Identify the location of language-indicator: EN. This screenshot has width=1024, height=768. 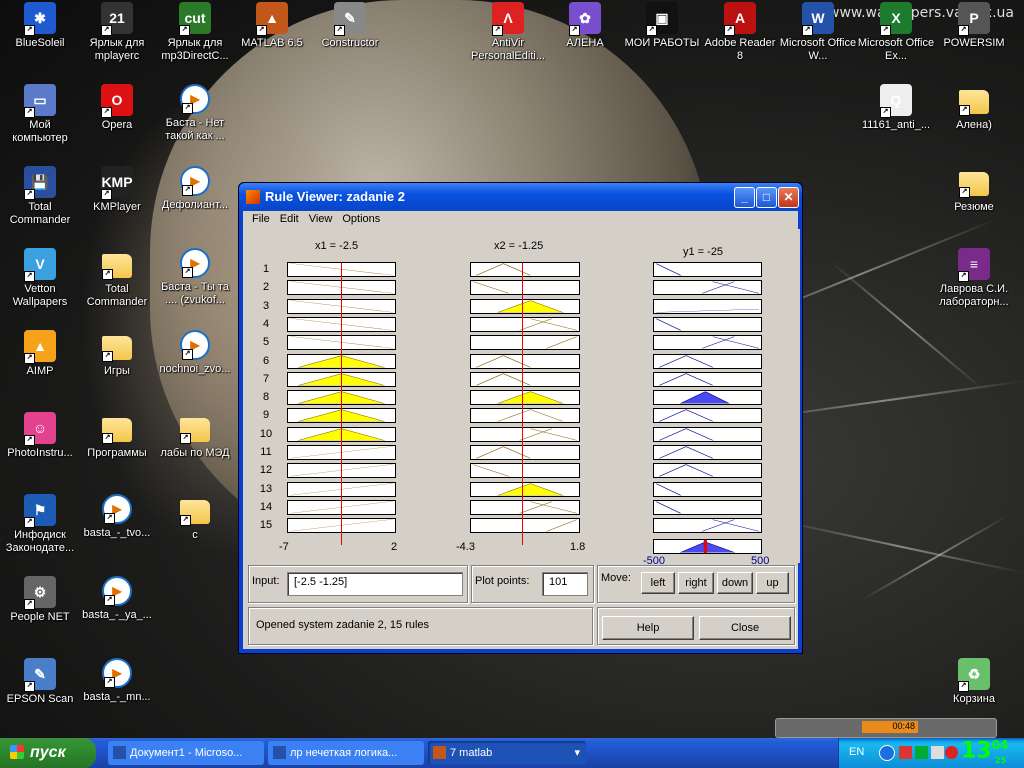
(856, 752).